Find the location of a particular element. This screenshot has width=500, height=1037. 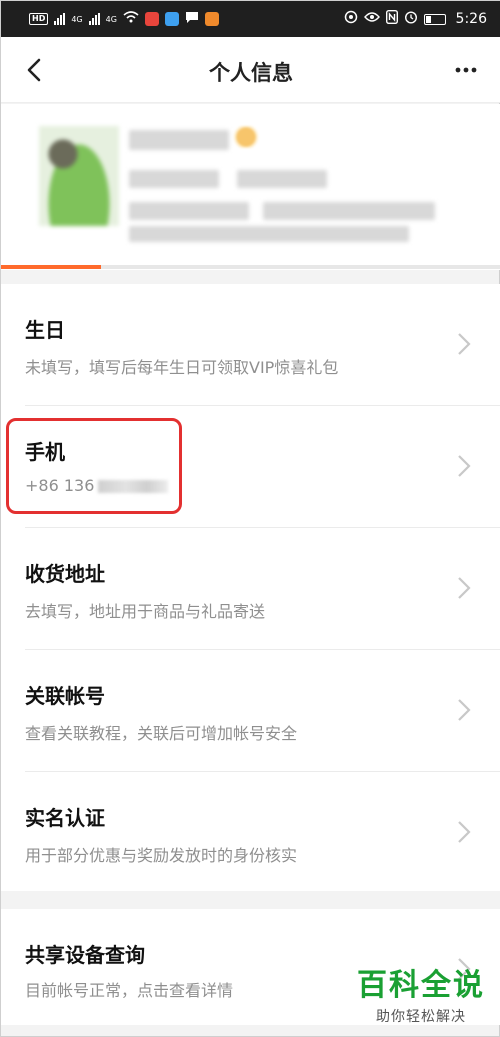

list-item-subtitle: 查看关联教程，关联后可增加帐号安全 is located at coordinates (161, 733).